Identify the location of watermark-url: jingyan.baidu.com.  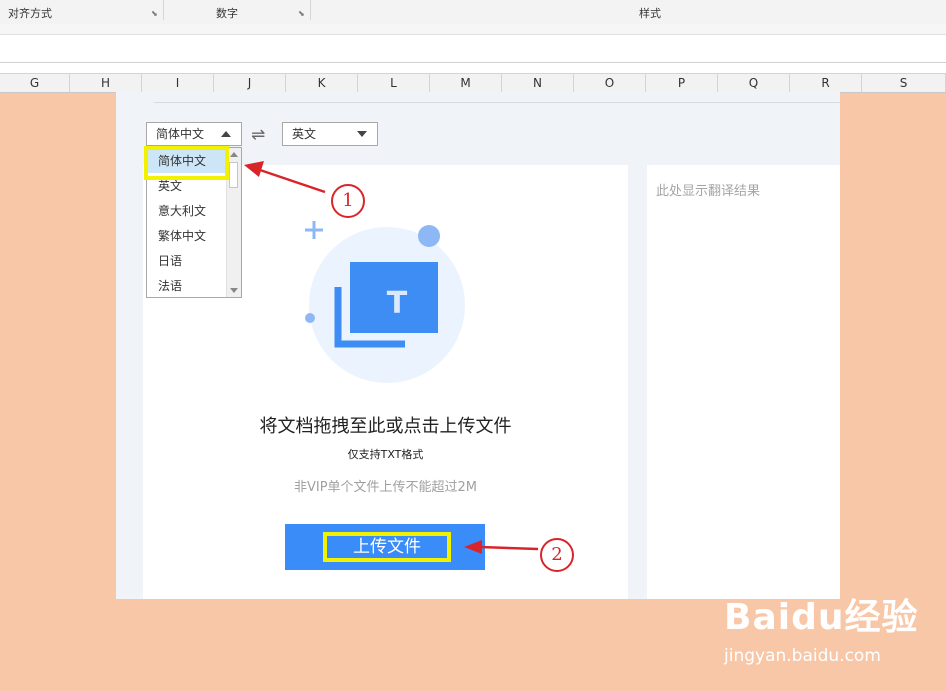
(802, 656).